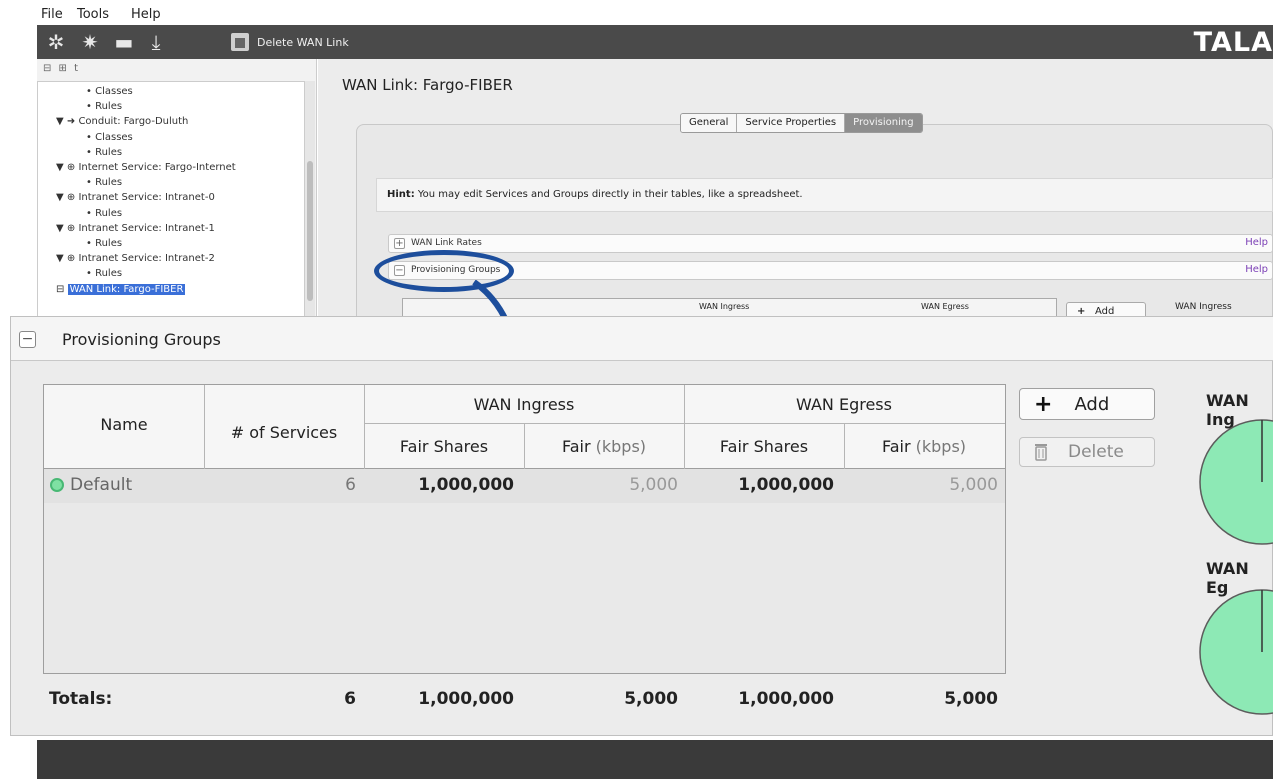 This screenshot has width=1273, height=779. Describe the element at coordinates (655, 759) in the screenshot. I see `status-bar` at that location.